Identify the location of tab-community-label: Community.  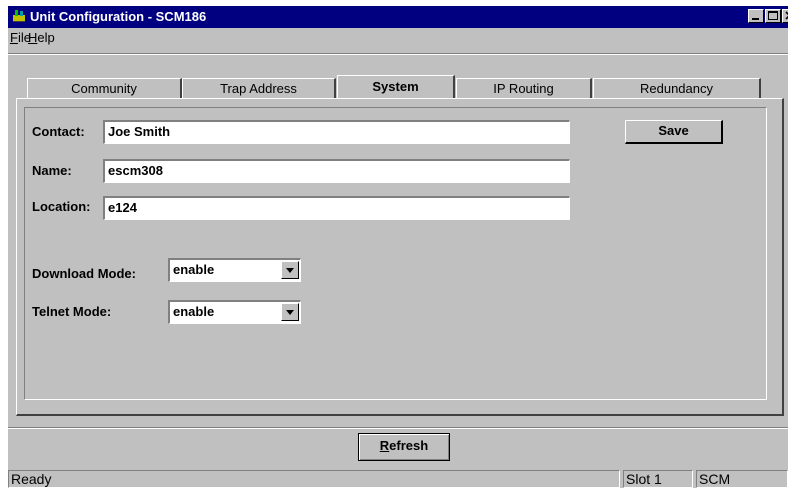
(104, 88).